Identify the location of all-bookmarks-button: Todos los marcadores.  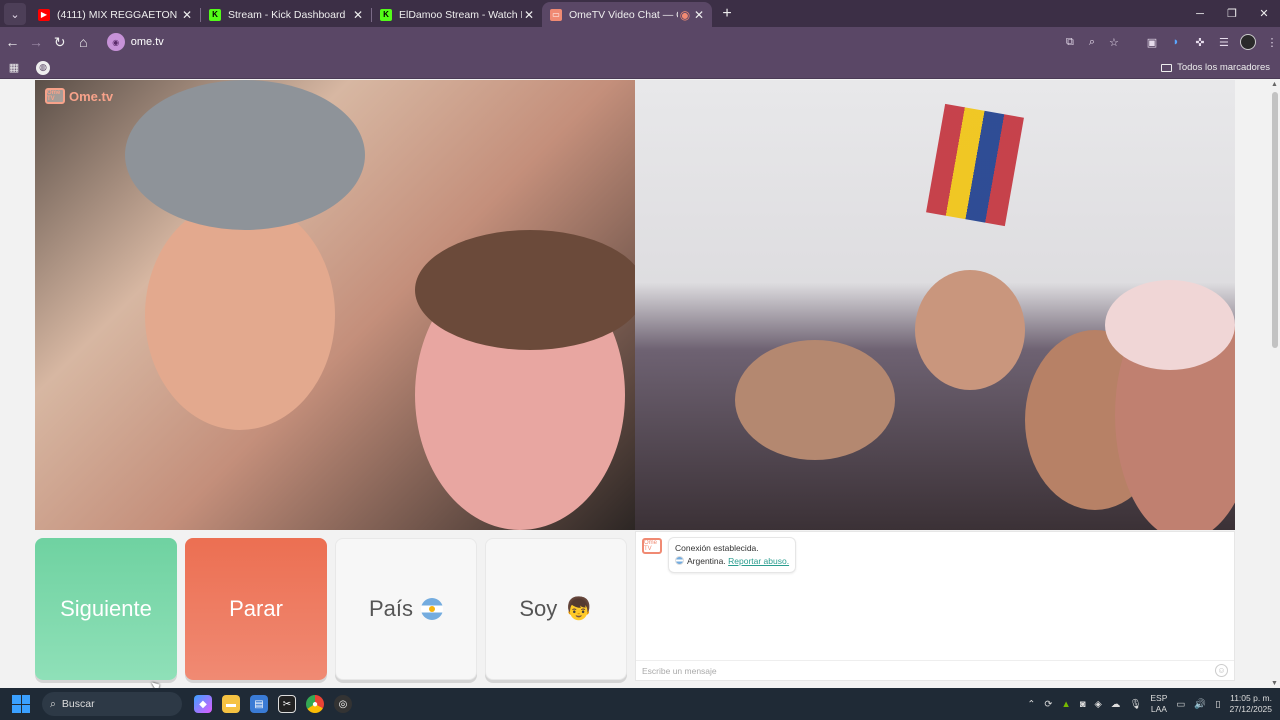
(1215, 67).